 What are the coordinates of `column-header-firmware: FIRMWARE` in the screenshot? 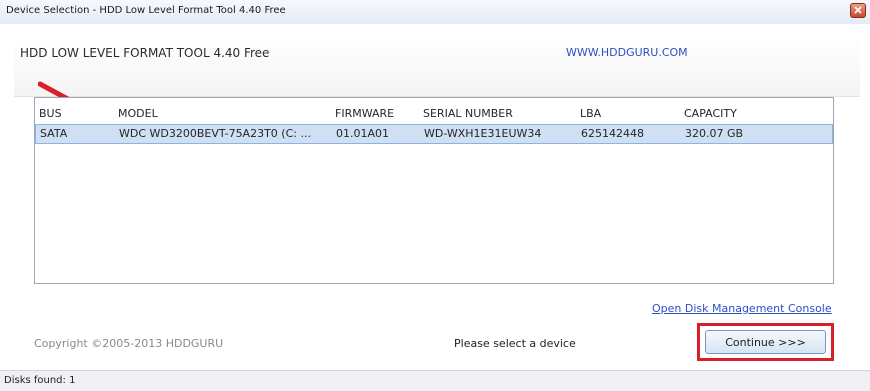 It's located at (364, 113).